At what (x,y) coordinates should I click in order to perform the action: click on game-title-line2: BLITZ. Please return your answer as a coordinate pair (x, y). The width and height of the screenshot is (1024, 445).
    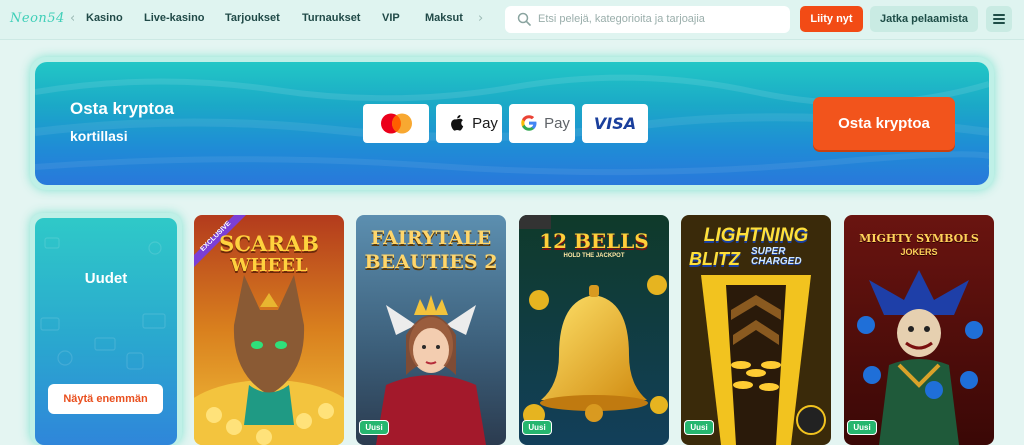
    Looking at the image, I should click on (714, 259).